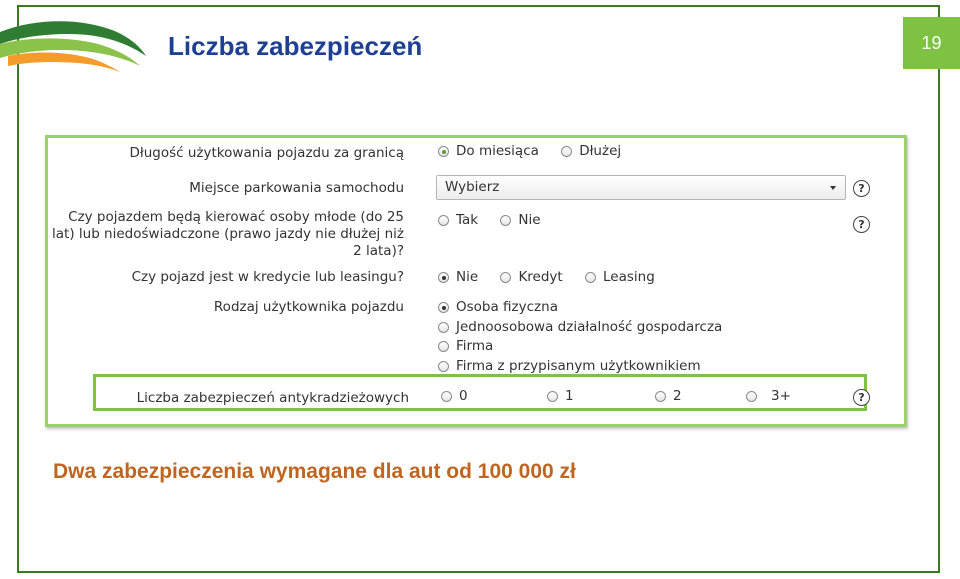 The width and height of the screenshot is (960, 579). Describe the element at coordinates (768, 396) in the screenshot. I see `security-count-option-3plus: 3+` at that location.